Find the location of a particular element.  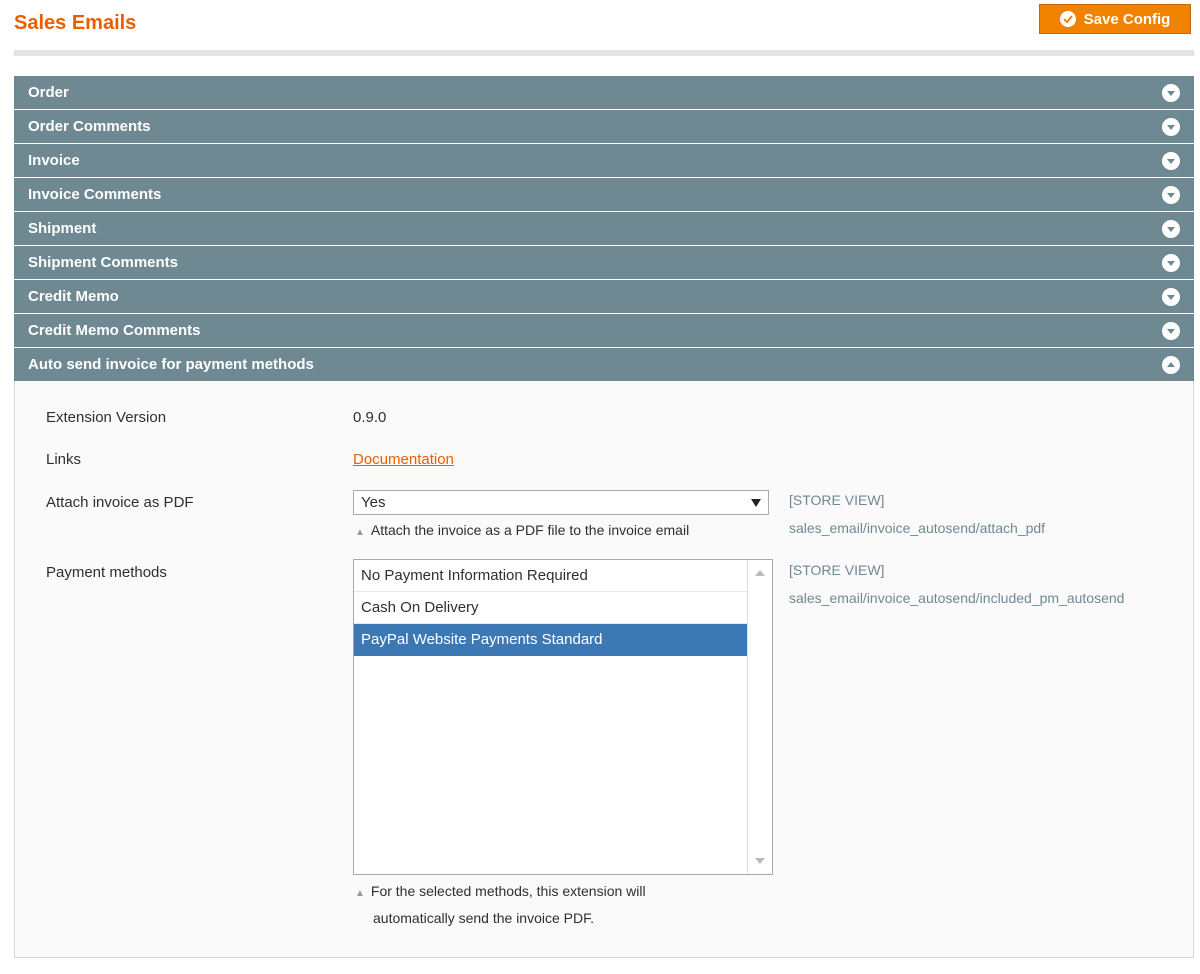

save-config-label: Save Config is located at coordinates (1127, 19).